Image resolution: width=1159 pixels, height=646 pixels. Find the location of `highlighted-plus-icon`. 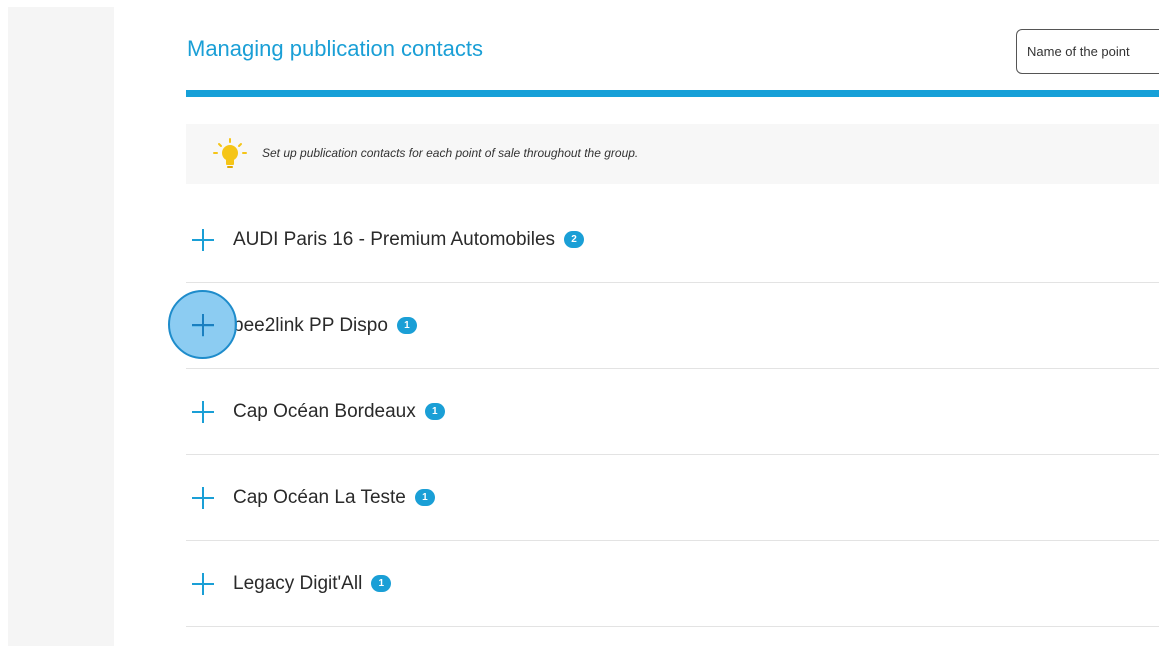

highlighted-plus-icon is located at coordinates (203, 324).